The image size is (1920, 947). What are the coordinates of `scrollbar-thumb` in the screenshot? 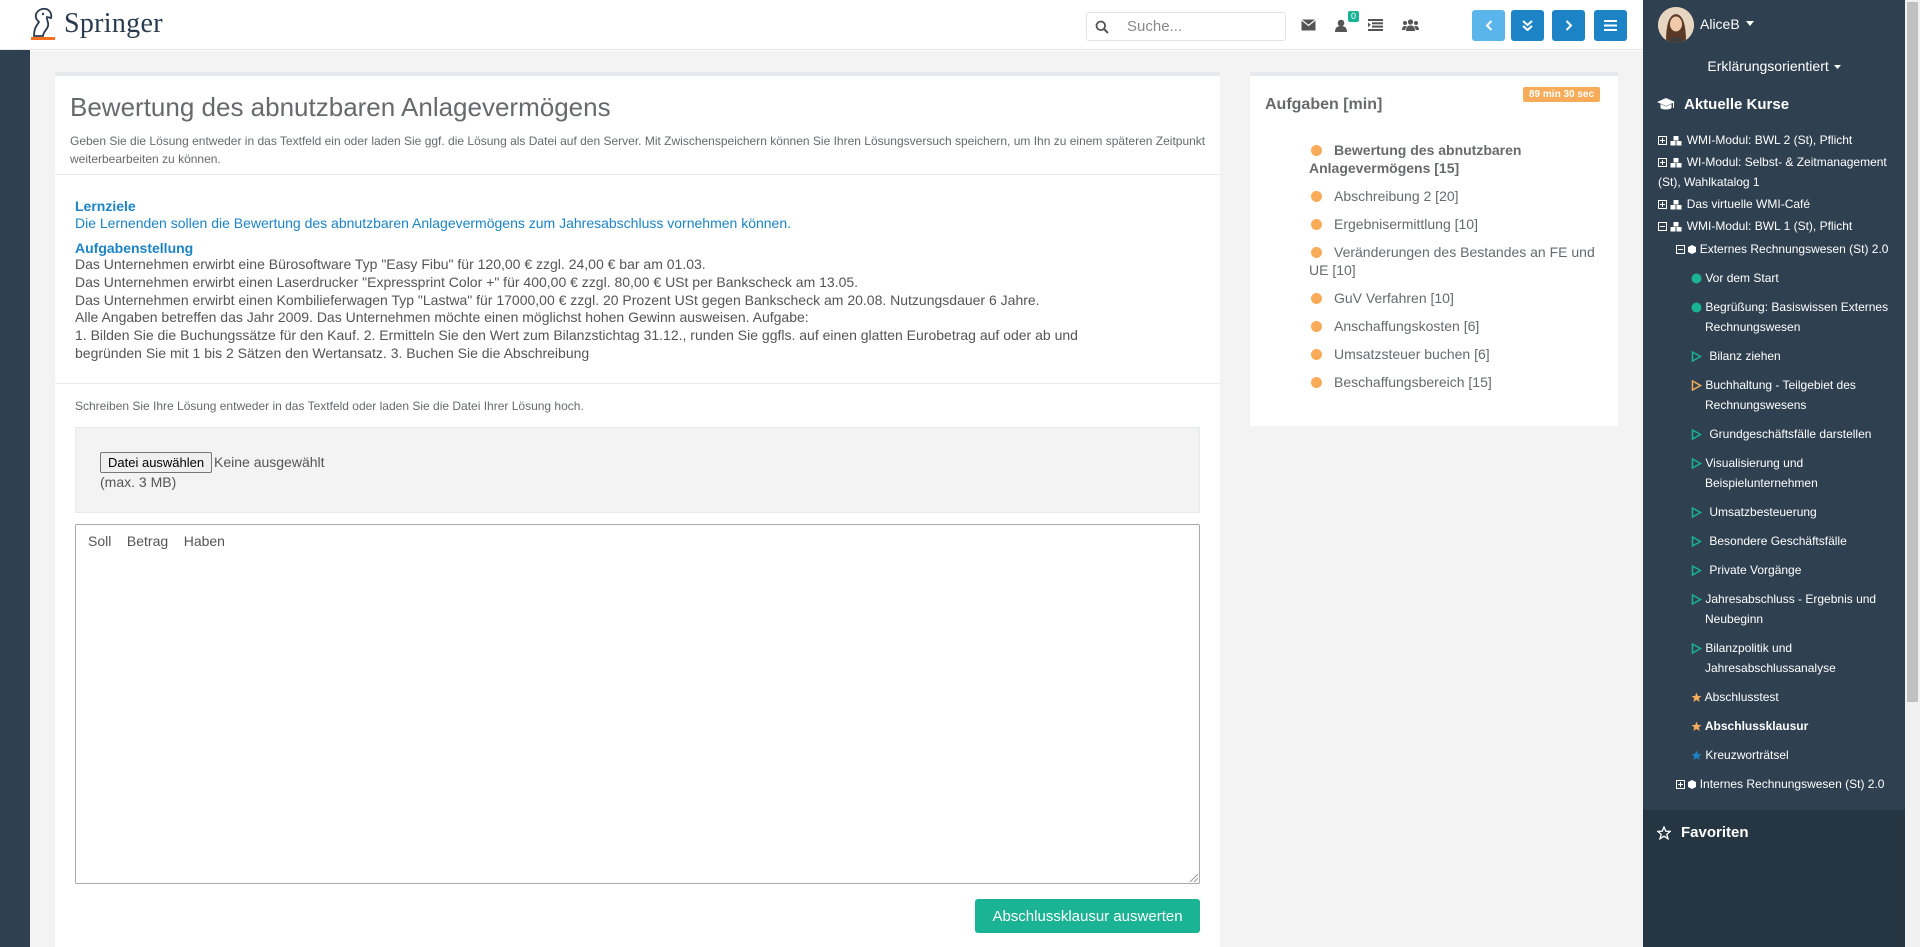 It's located at (1912, 352).